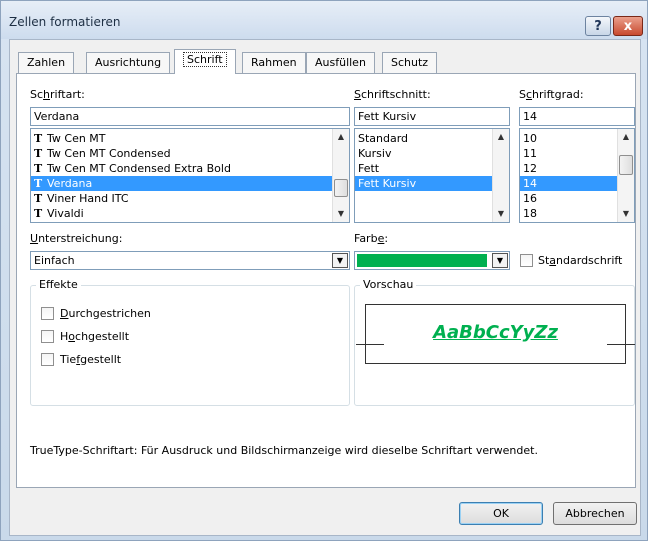 This screenshot has height=541, width=648. I want to click on list-item-label: Tw Cen MT Condensed, so click(109, 153).